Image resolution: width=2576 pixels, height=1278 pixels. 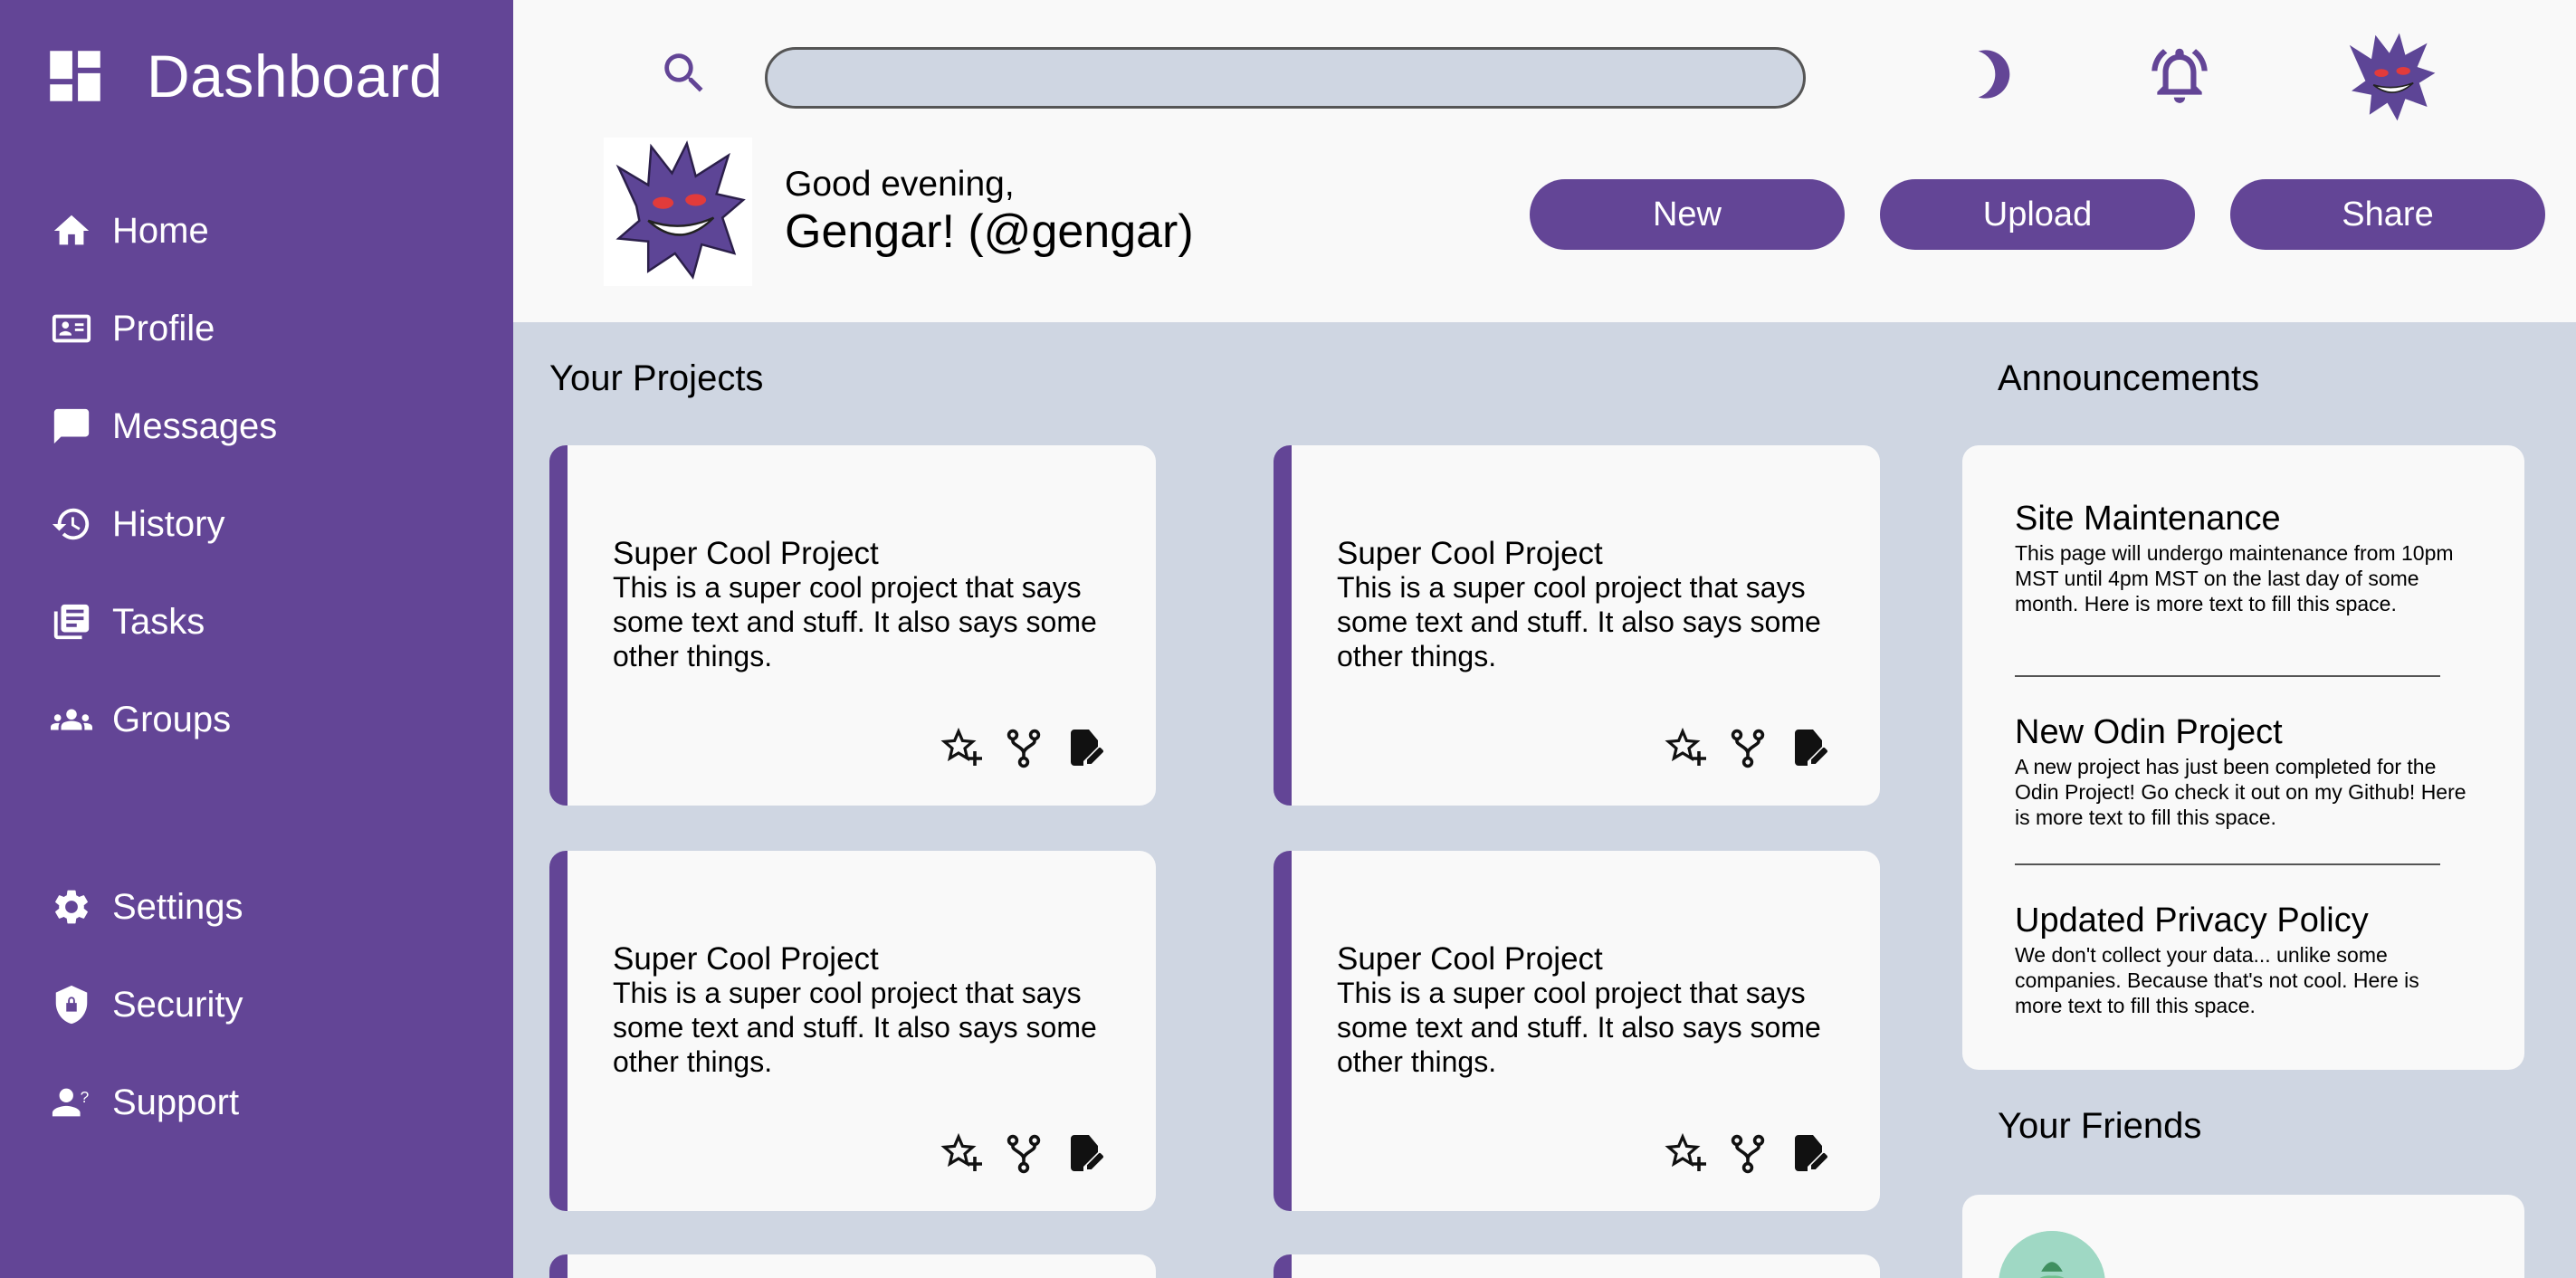 I want to click on history-icon, so click(x=71, y=524).